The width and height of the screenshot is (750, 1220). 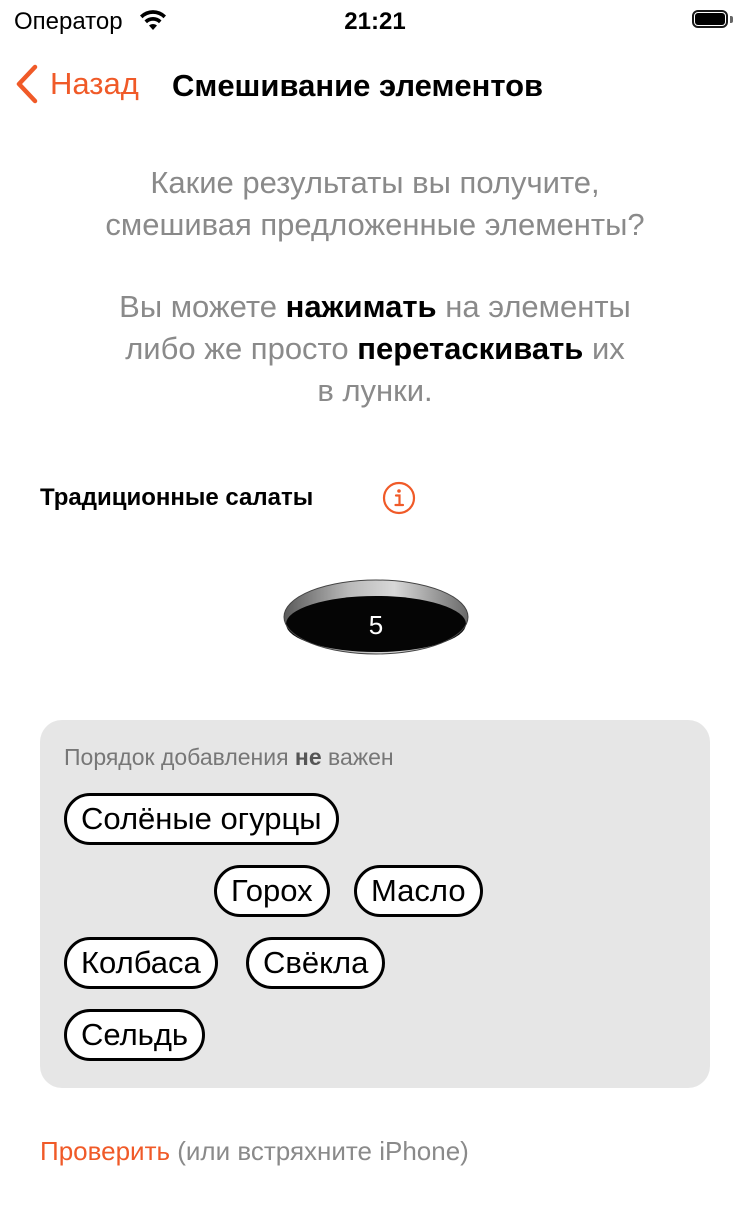 I want to click on chevron-left-icon, so click(x=27, y=84).